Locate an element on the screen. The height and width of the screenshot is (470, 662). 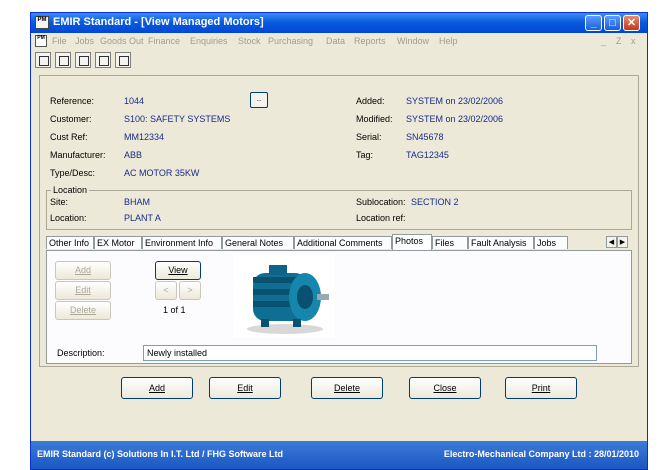
modified-value: SYSTEM on 23/02/2006 is located at coordinates (455, 119).